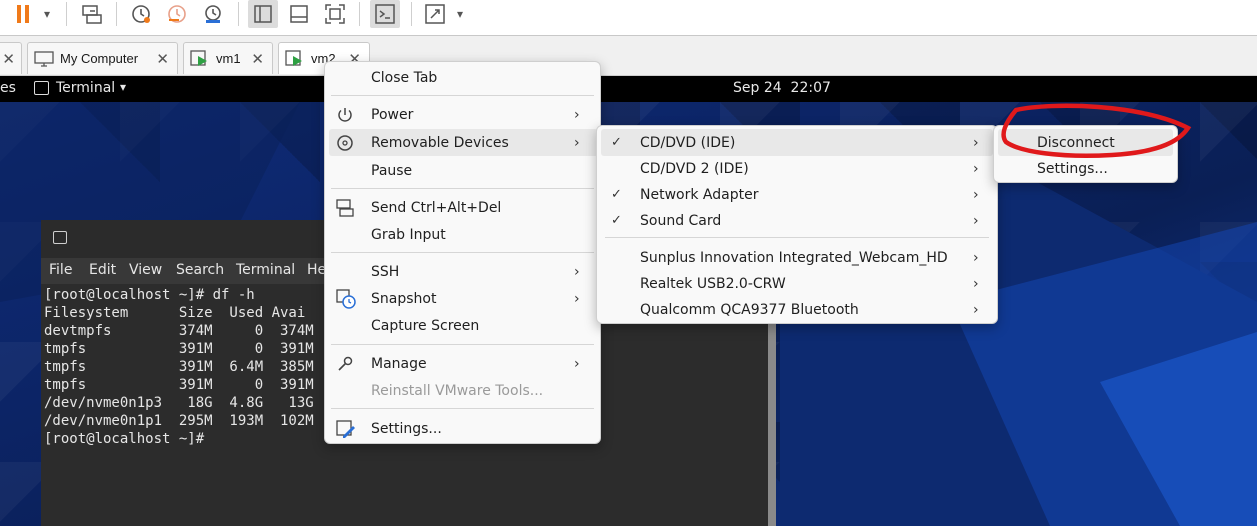 This screenshot has height=526, width=1257. I want to click on menu-file: File, so click(60, 270).